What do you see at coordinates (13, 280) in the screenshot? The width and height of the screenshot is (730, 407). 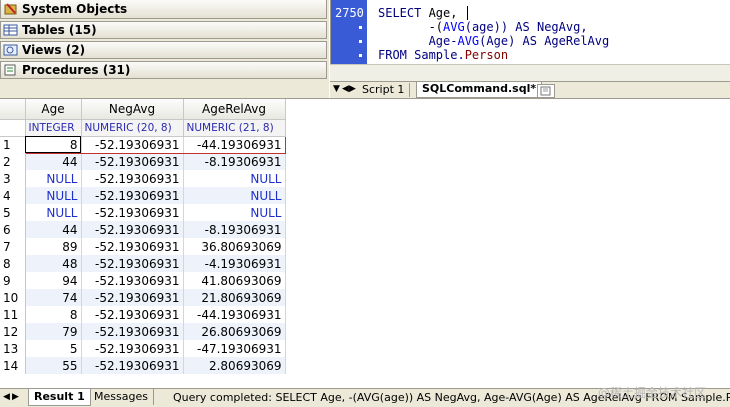 I see `row-number: 9` at bounding box center [13, 280].